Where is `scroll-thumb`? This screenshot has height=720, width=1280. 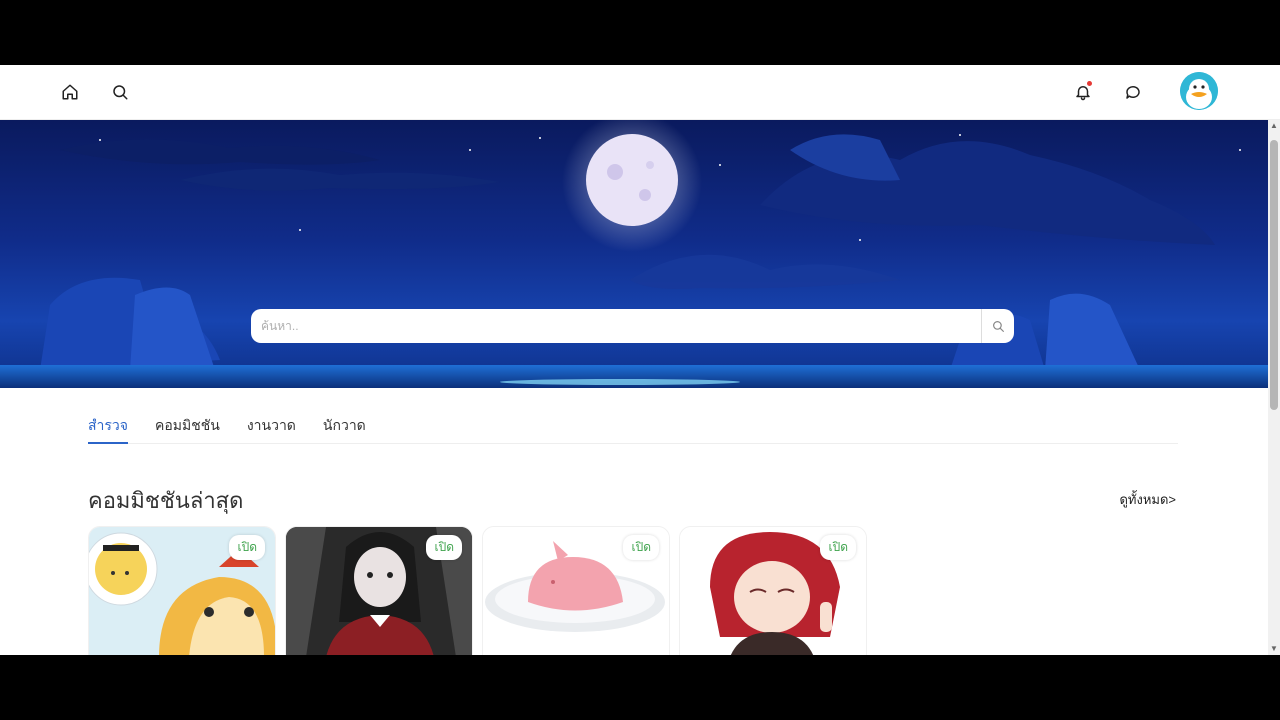 scroll-thumb is located at coordinates (1274, 275).